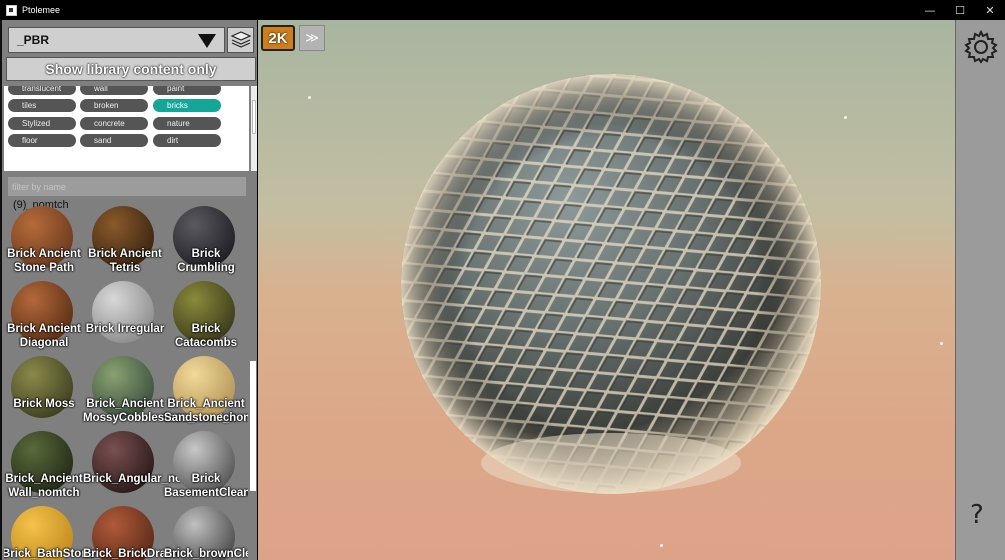  What do you see at coordinates (160, 411) in the screenshot?
I see `material-name: Brick_Ancient MossyCobblestone_nomtch` at bounding box center [160, 411].